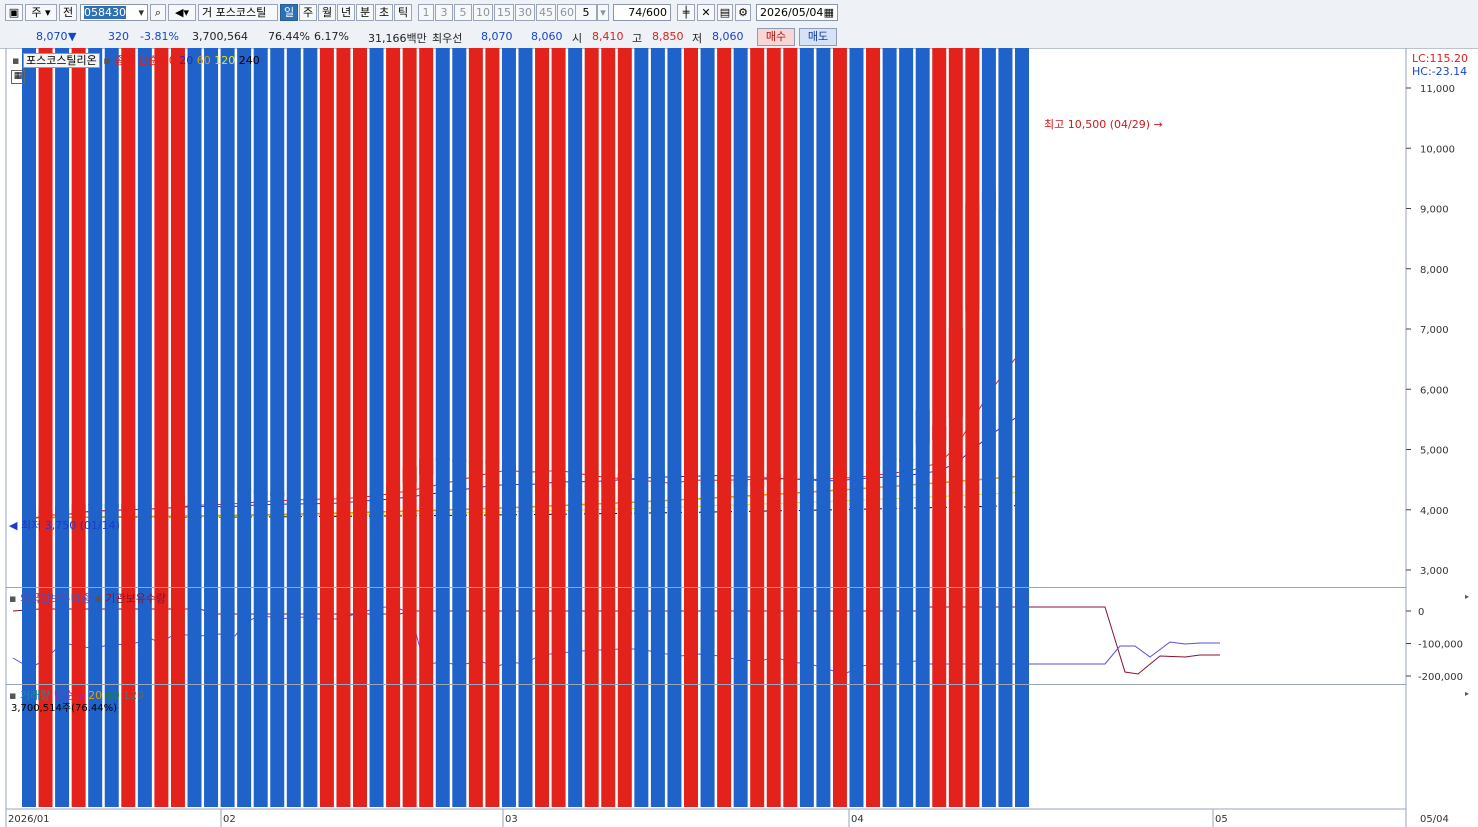  I want to click on stock-name-field: 거 포스코스틸, so click(238, 12).